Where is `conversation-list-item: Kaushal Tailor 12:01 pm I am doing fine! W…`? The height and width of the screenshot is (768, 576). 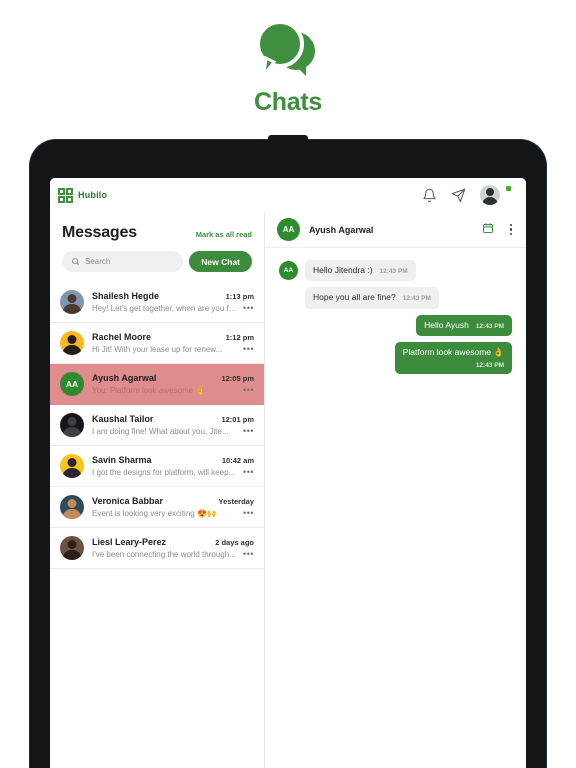 conversation-list-item: Kaushal Tailor 12:01 pm I am doing fine! W… is located at coordinates (157, 425).